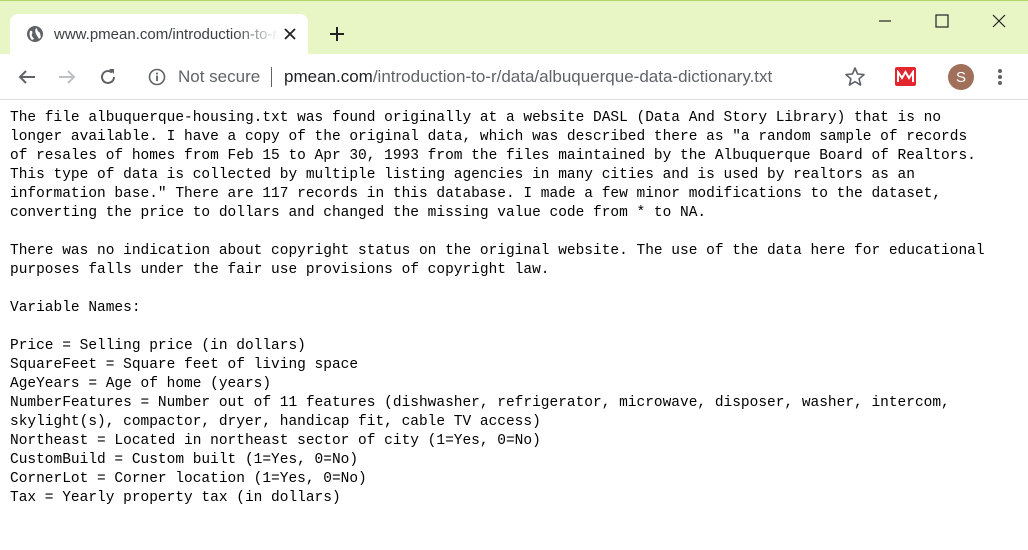 The height and width of the screenshot is (550, 1028). Describe the element at coordinates (219, 76) in the screenshot. I see `security-status: Not secure` at that location.